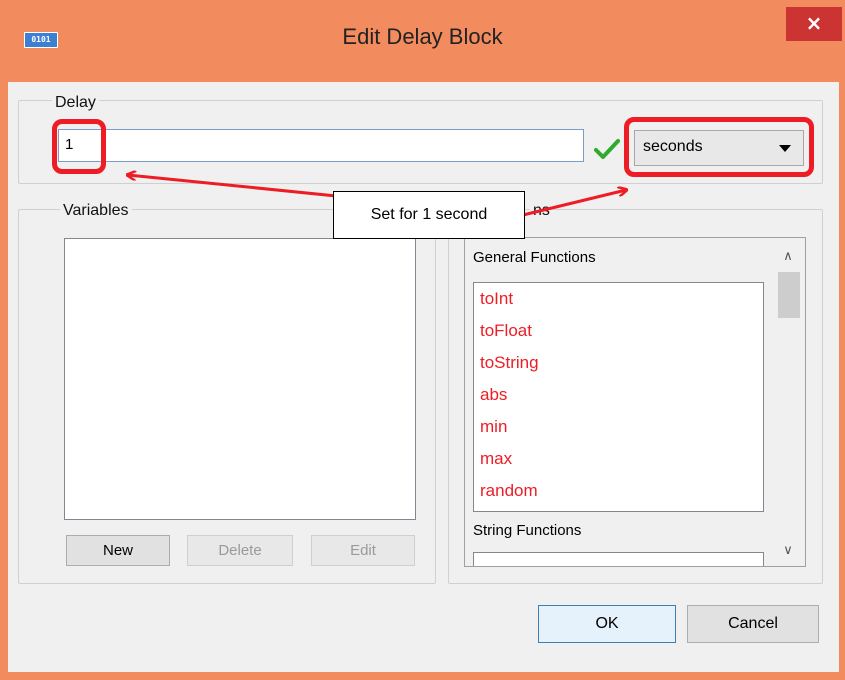 This screenshot has width=845, height=680. I want to click on annotation-arrow-right, so click(574, 203).